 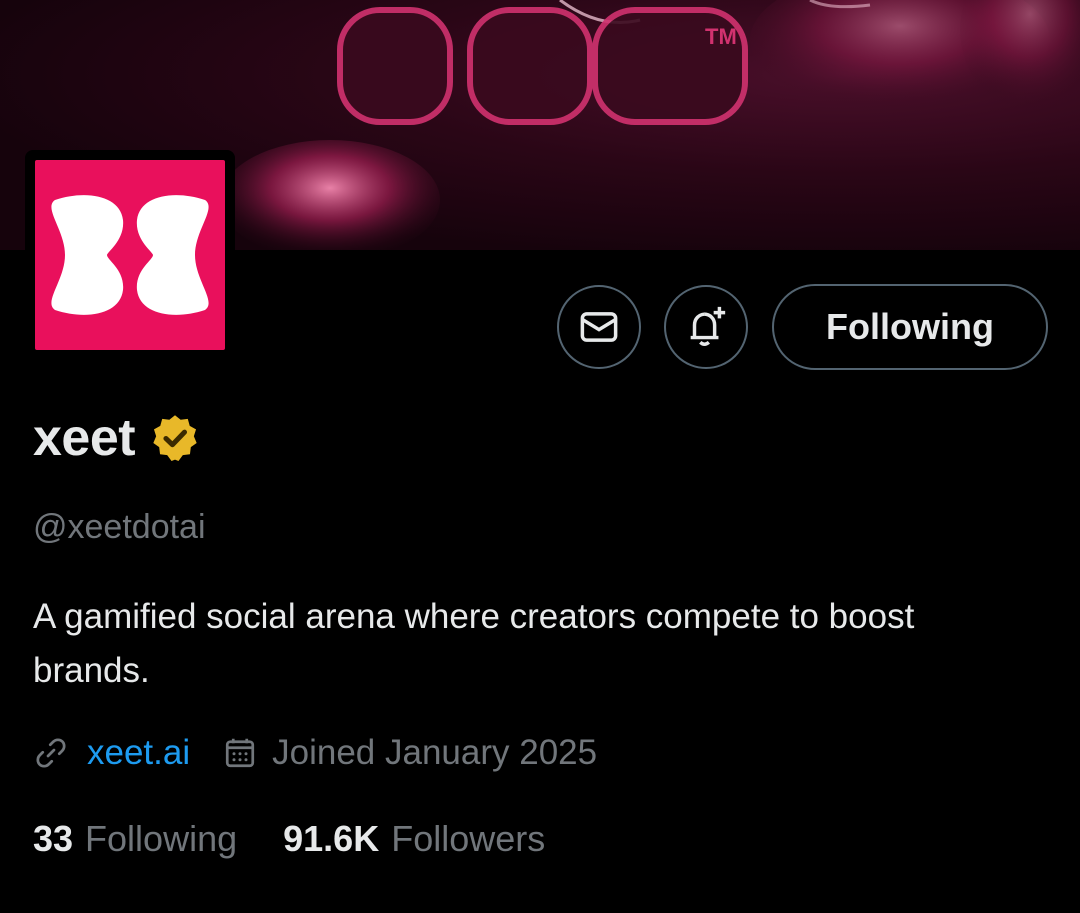 I want to click on xeet-logo-icon, so click(x=130, y=255).